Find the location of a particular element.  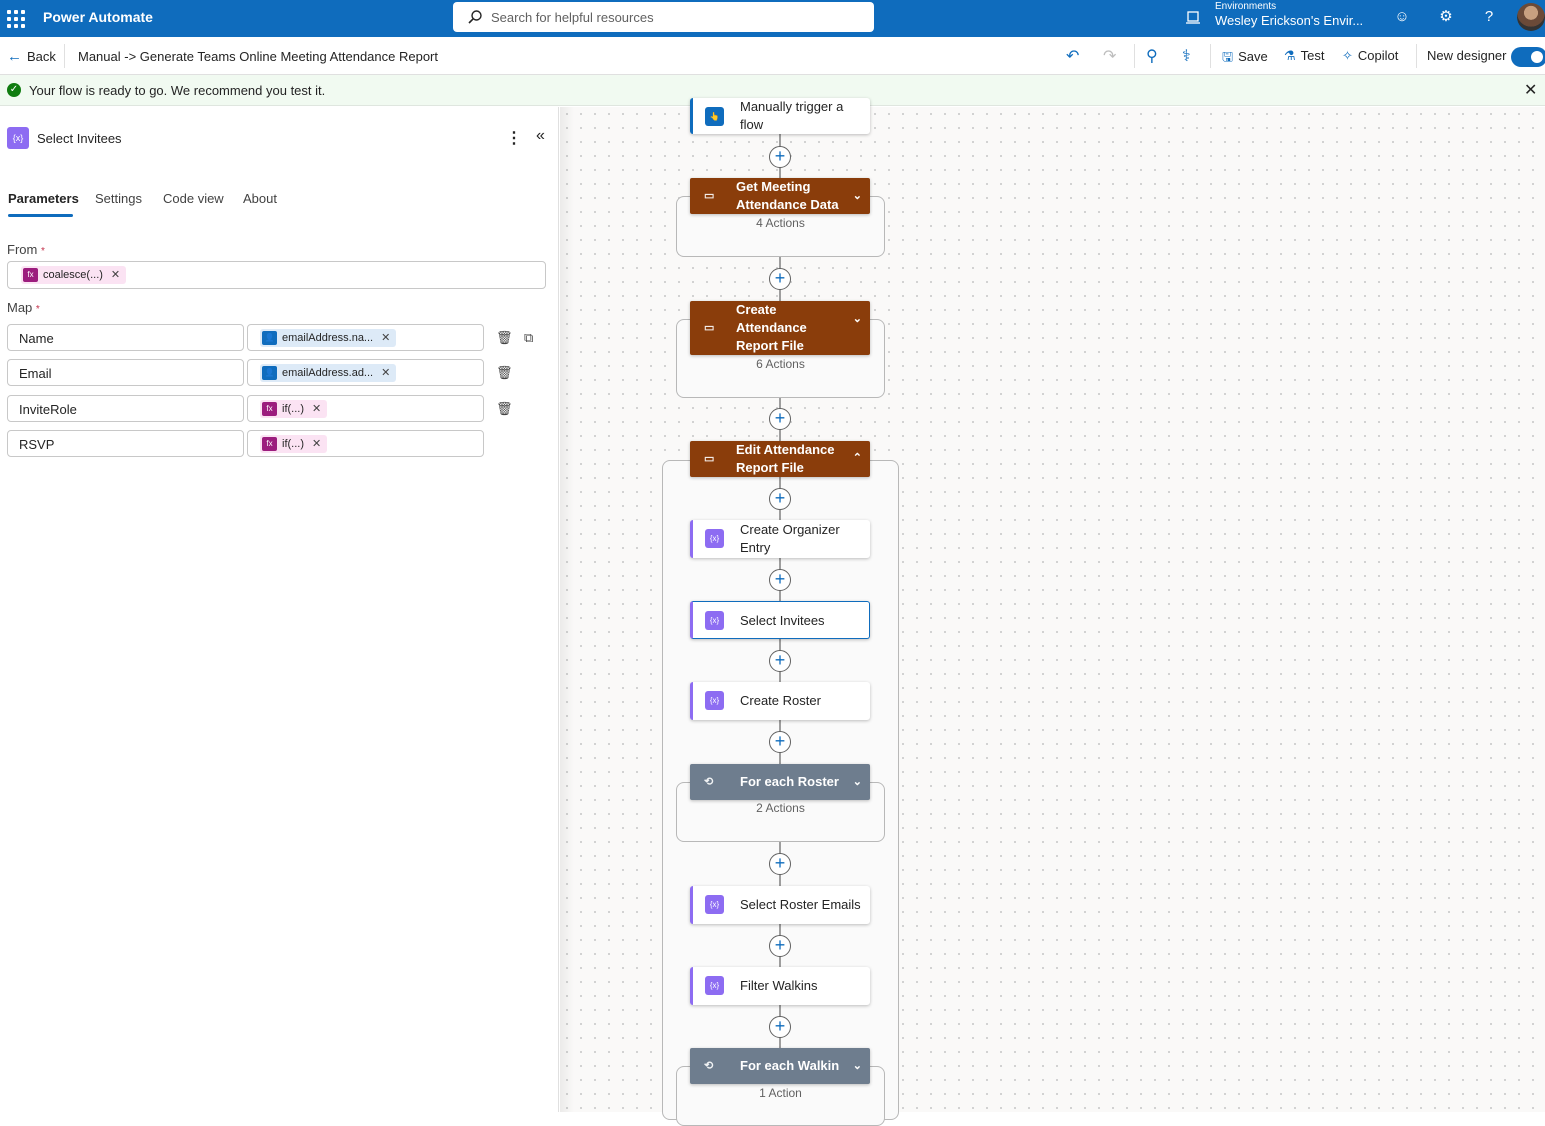

map-label: Map * is located at coordinates (23, 307).